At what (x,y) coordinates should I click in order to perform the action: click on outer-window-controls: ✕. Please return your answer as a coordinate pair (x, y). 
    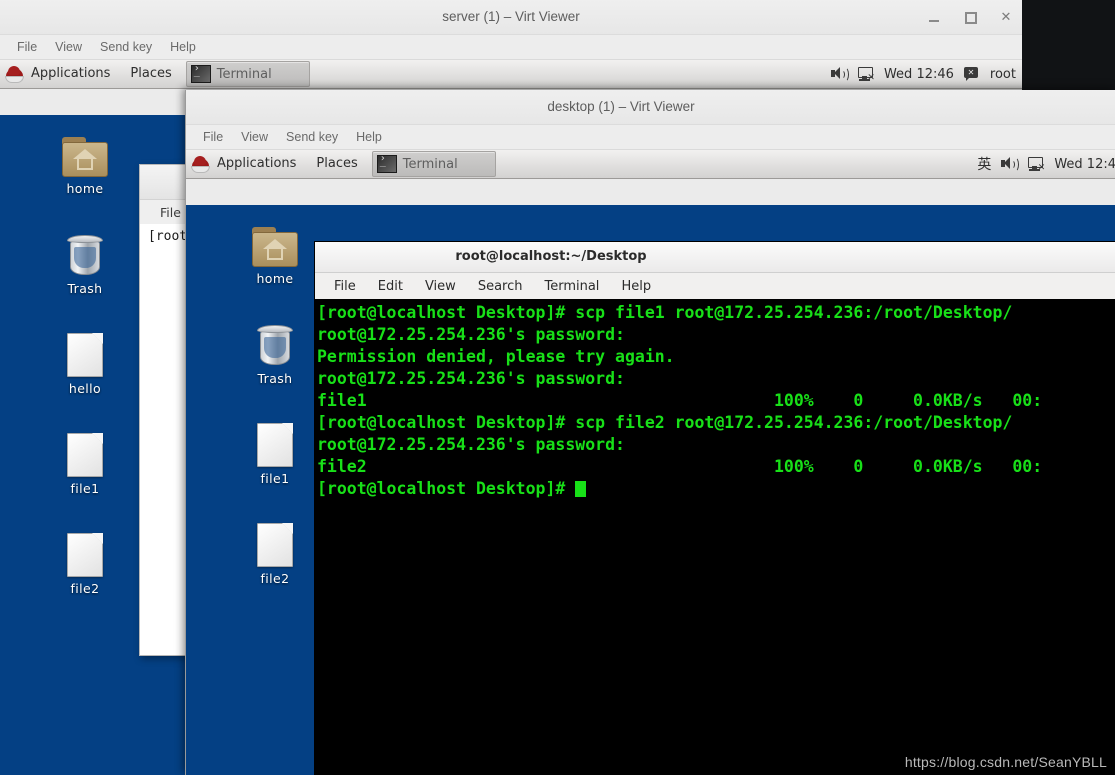
    Looking at the image, I should click on (970, 17).